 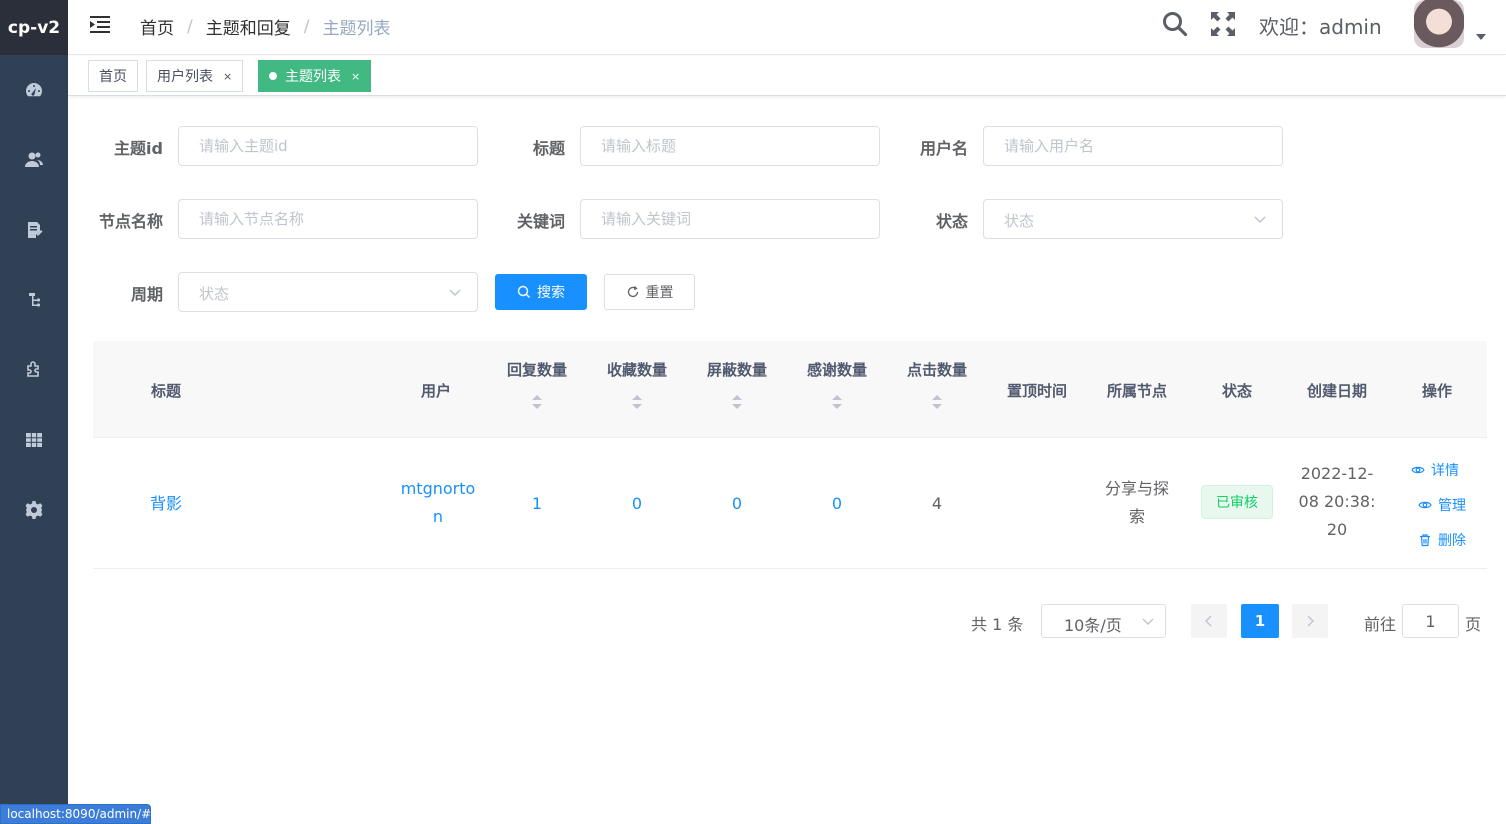 I want to click on keyword-input, so click(x=730, y=219).